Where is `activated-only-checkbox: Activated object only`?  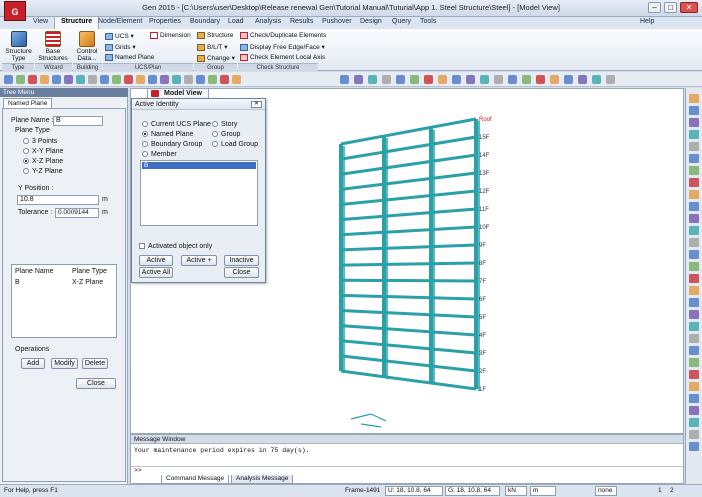 activated-only-checkbox: Activated object only is located at coordinates (175, 246).